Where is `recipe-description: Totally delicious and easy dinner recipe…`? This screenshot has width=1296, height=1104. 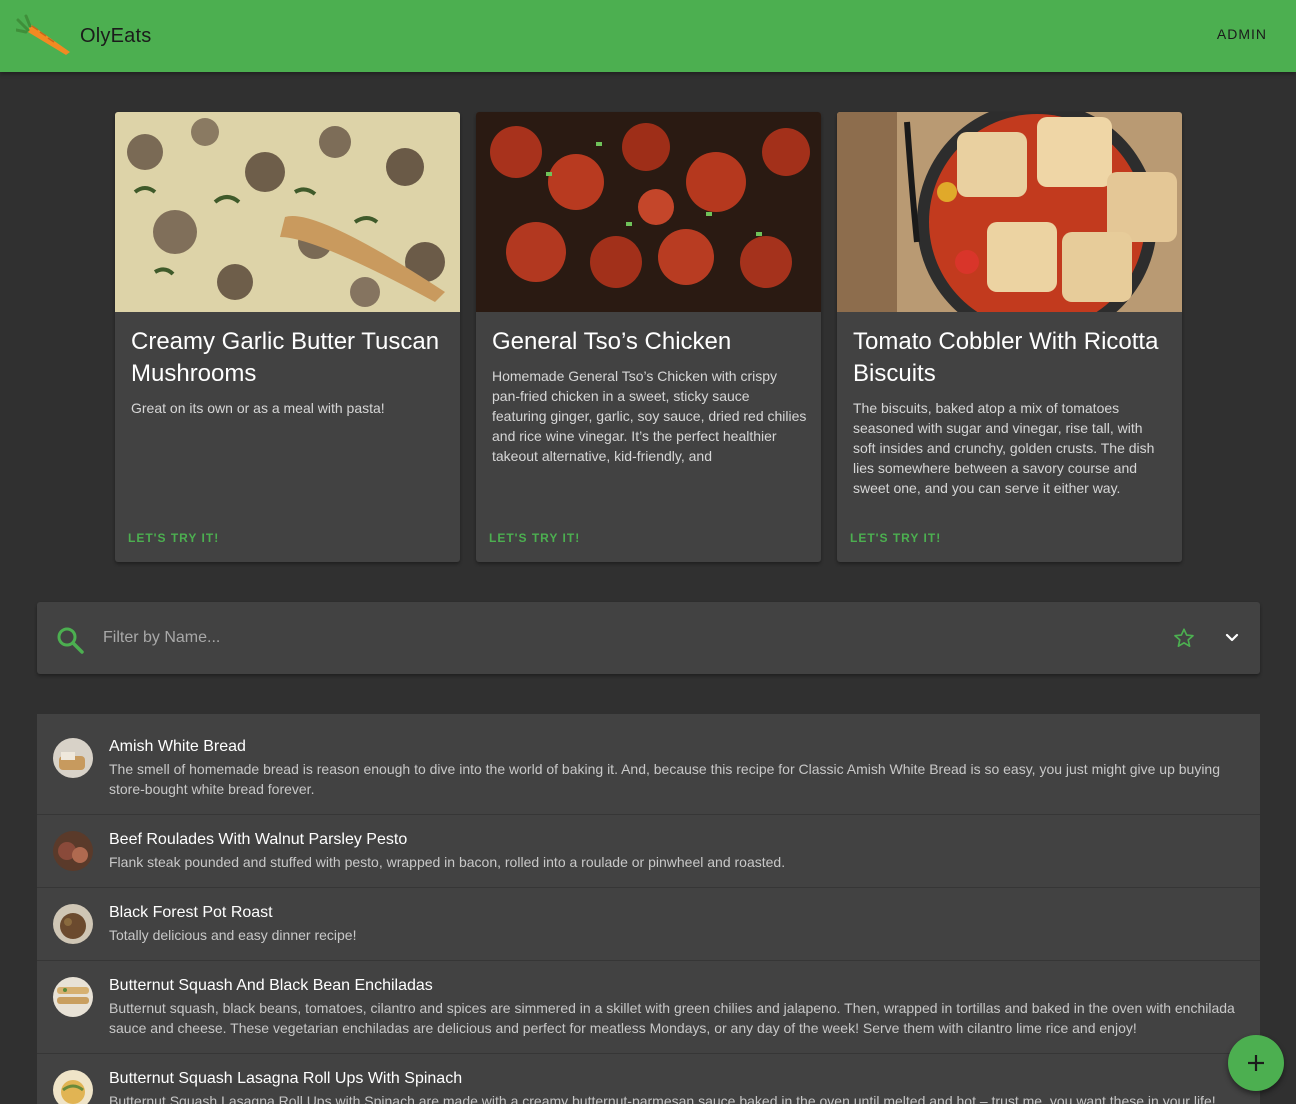 recipe-description: Totally delicious and easy dinner recipe… is located at coordinates (233, 935).